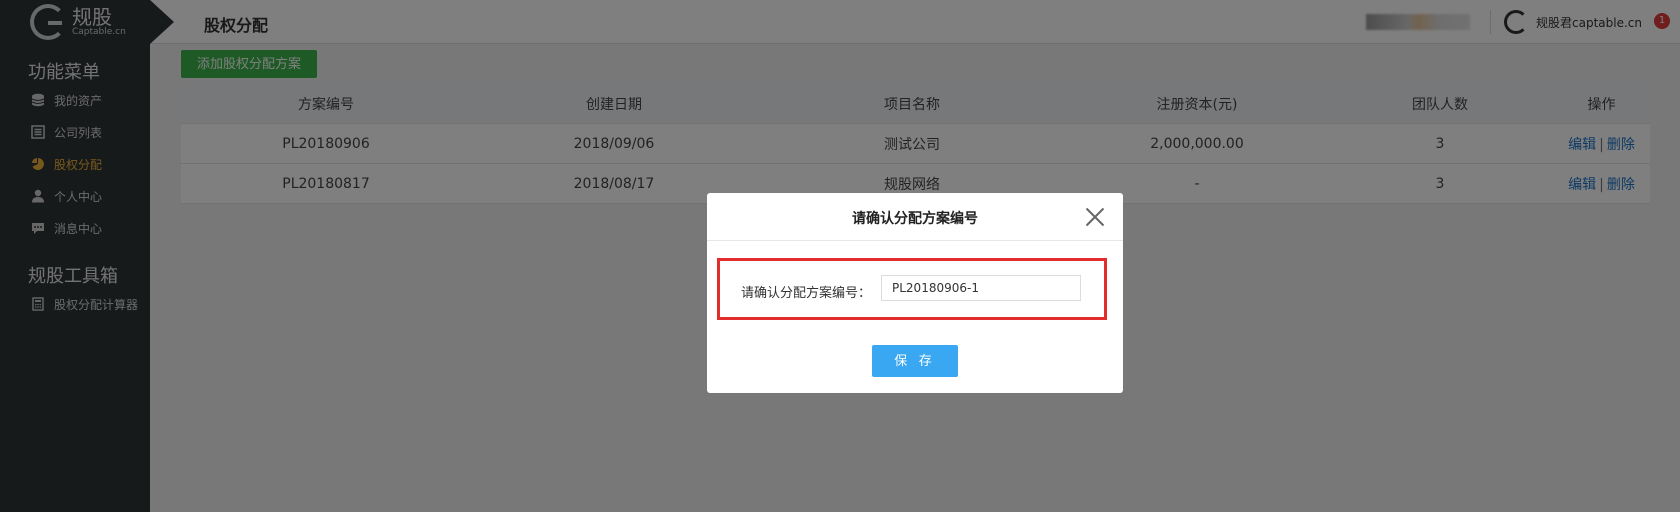 This screenshot has height=512, width=1680. What do you see at coordinates (1095, 217) in the screenshot?
I see `close-icon` at bounding box center [1095, 217].